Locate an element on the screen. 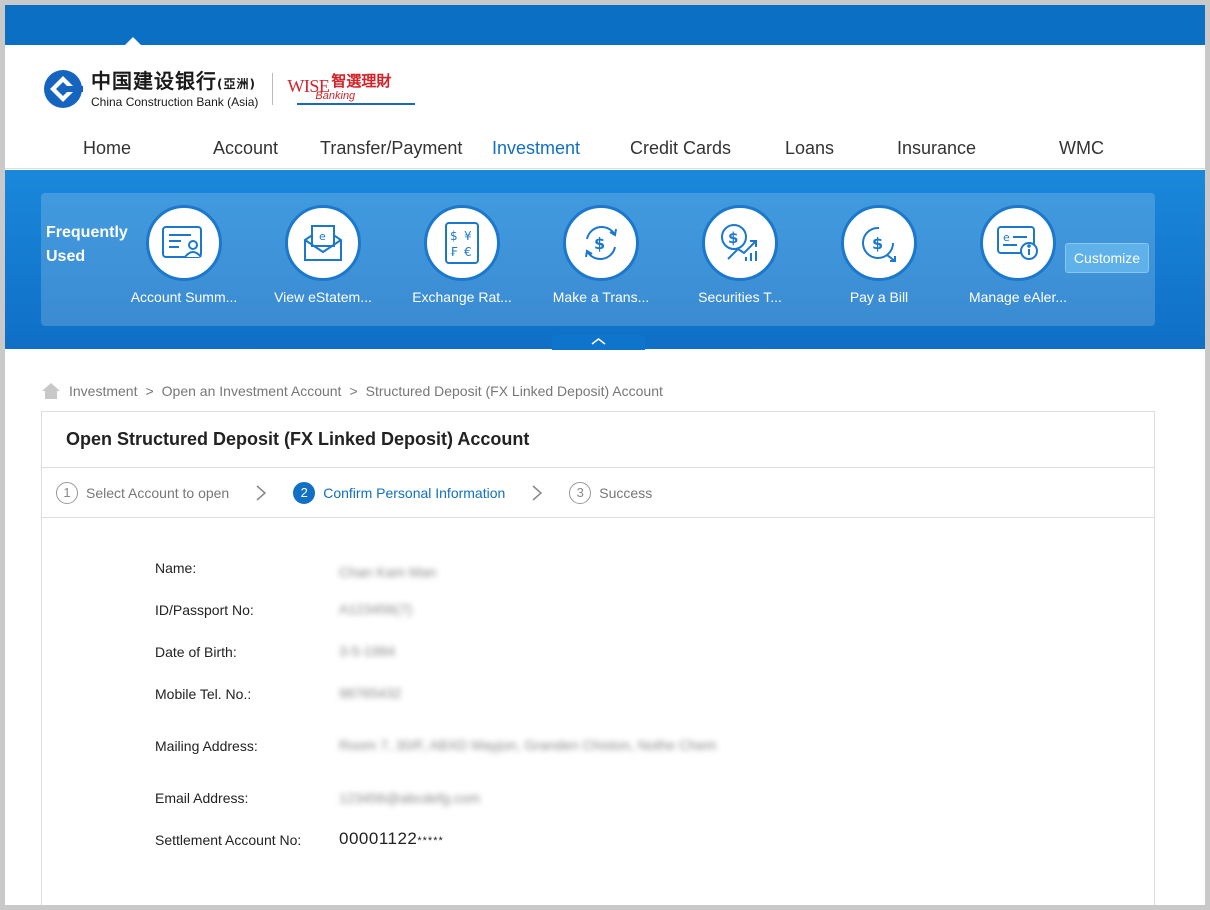  ccb-logo-icon is located at coordinates (63, 89).